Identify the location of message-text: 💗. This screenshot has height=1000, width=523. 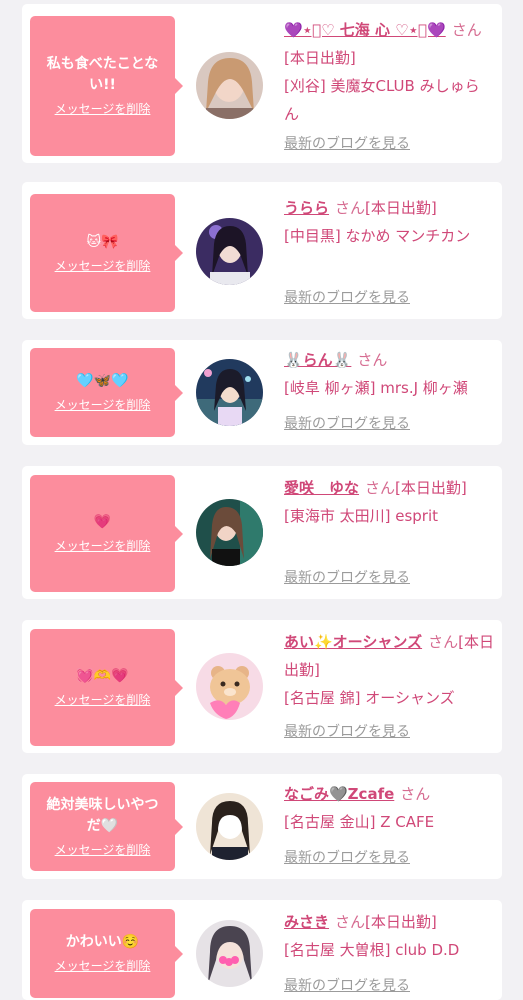
(102, 522).